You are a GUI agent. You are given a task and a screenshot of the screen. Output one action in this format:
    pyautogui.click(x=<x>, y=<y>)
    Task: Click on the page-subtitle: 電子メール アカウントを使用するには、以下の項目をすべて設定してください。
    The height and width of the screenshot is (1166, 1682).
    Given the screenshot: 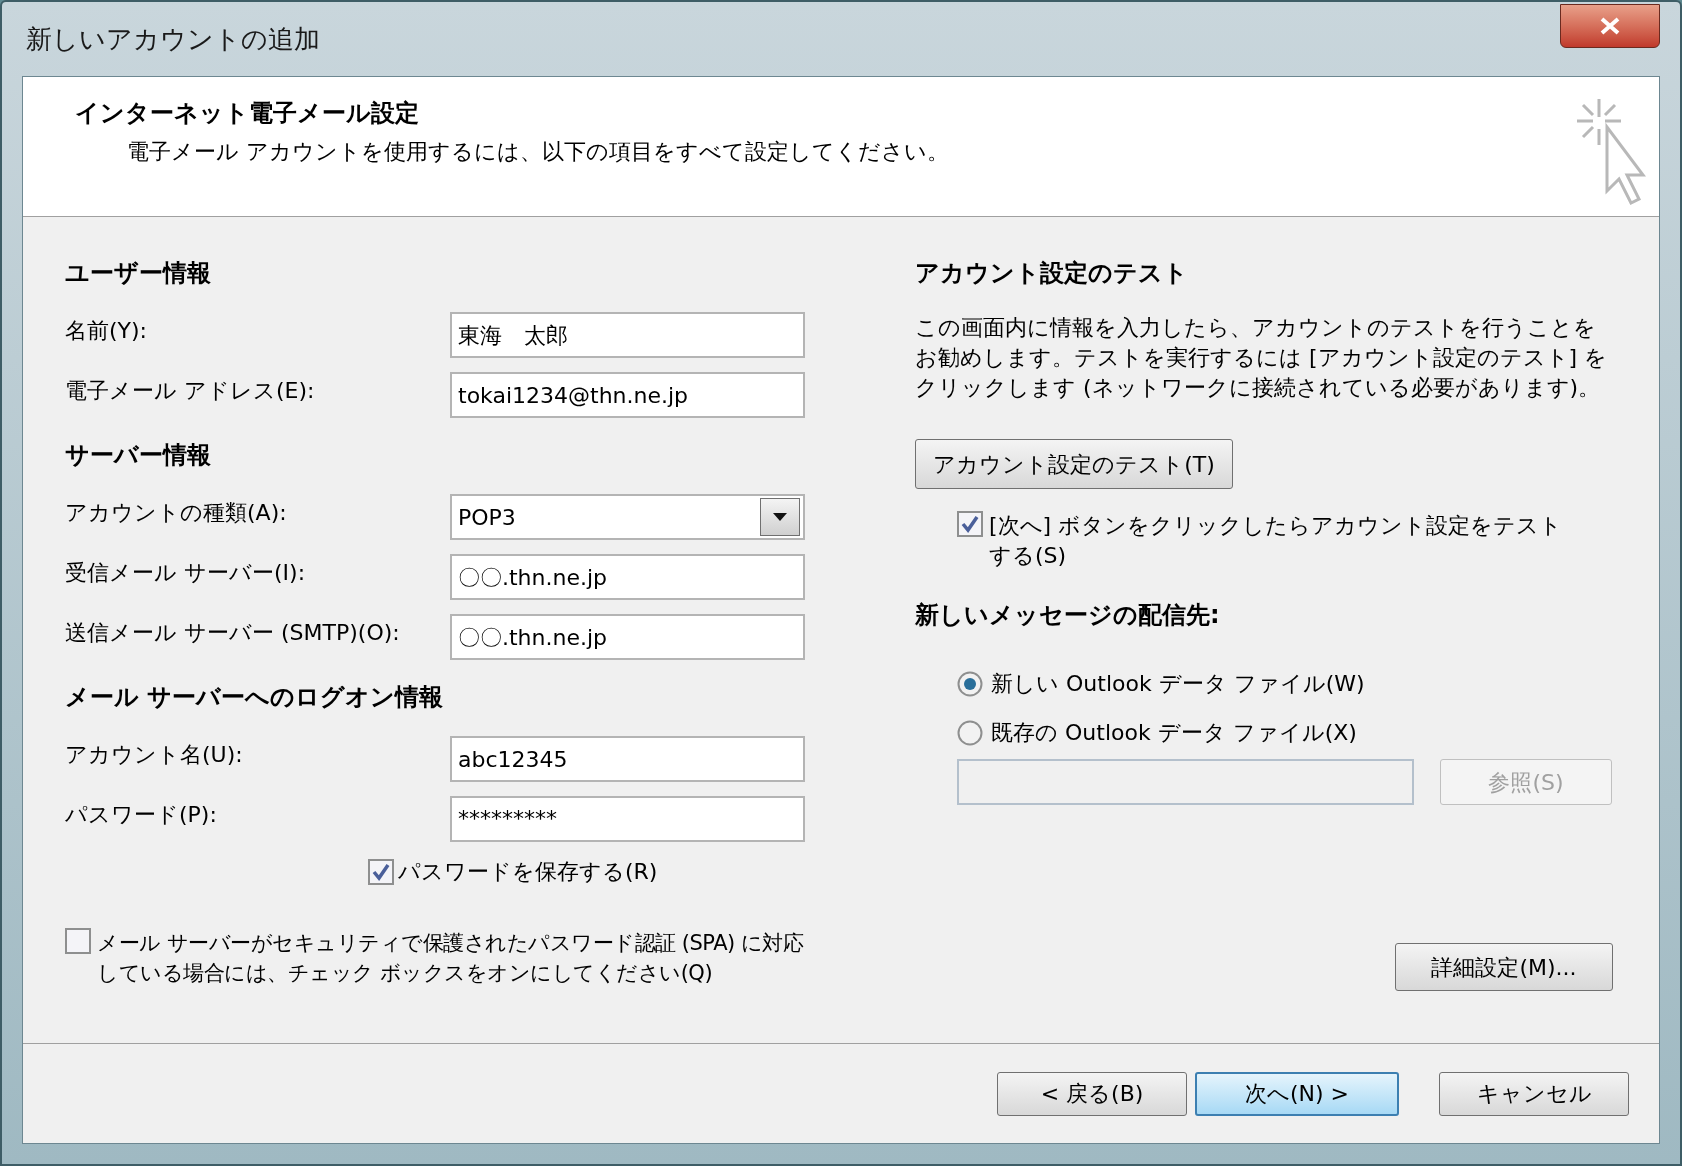 What is the action you would take?
    pyautogui.click(x=537, y=152)
    